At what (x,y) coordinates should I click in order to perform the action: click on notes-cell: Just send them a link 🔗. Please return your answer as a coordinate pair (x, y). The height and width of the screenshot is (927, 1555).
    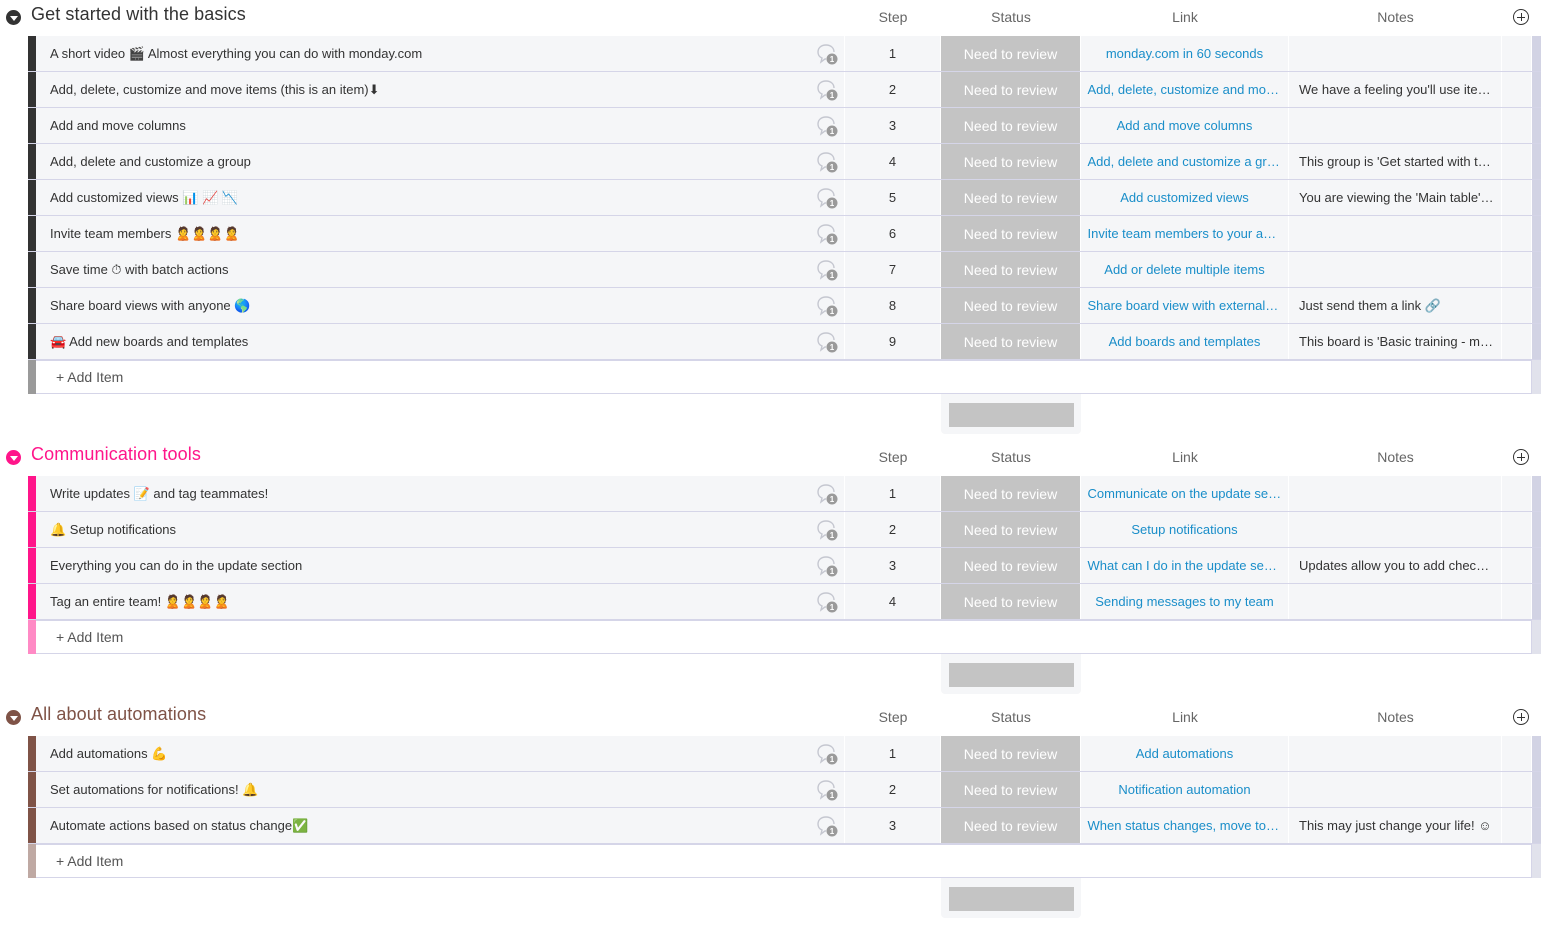
    Looking at the image, I should click on (1395, 305).